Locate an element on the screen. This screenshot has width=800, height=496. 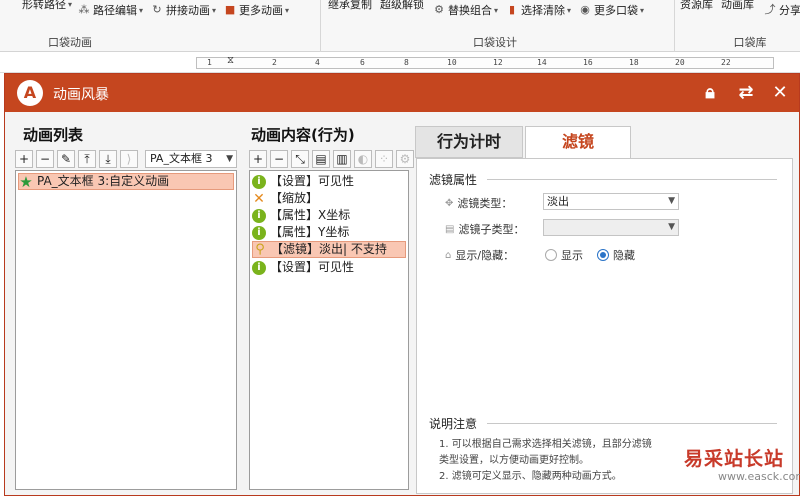
ruler-tick: 6 is located at coordinates (362, 62).